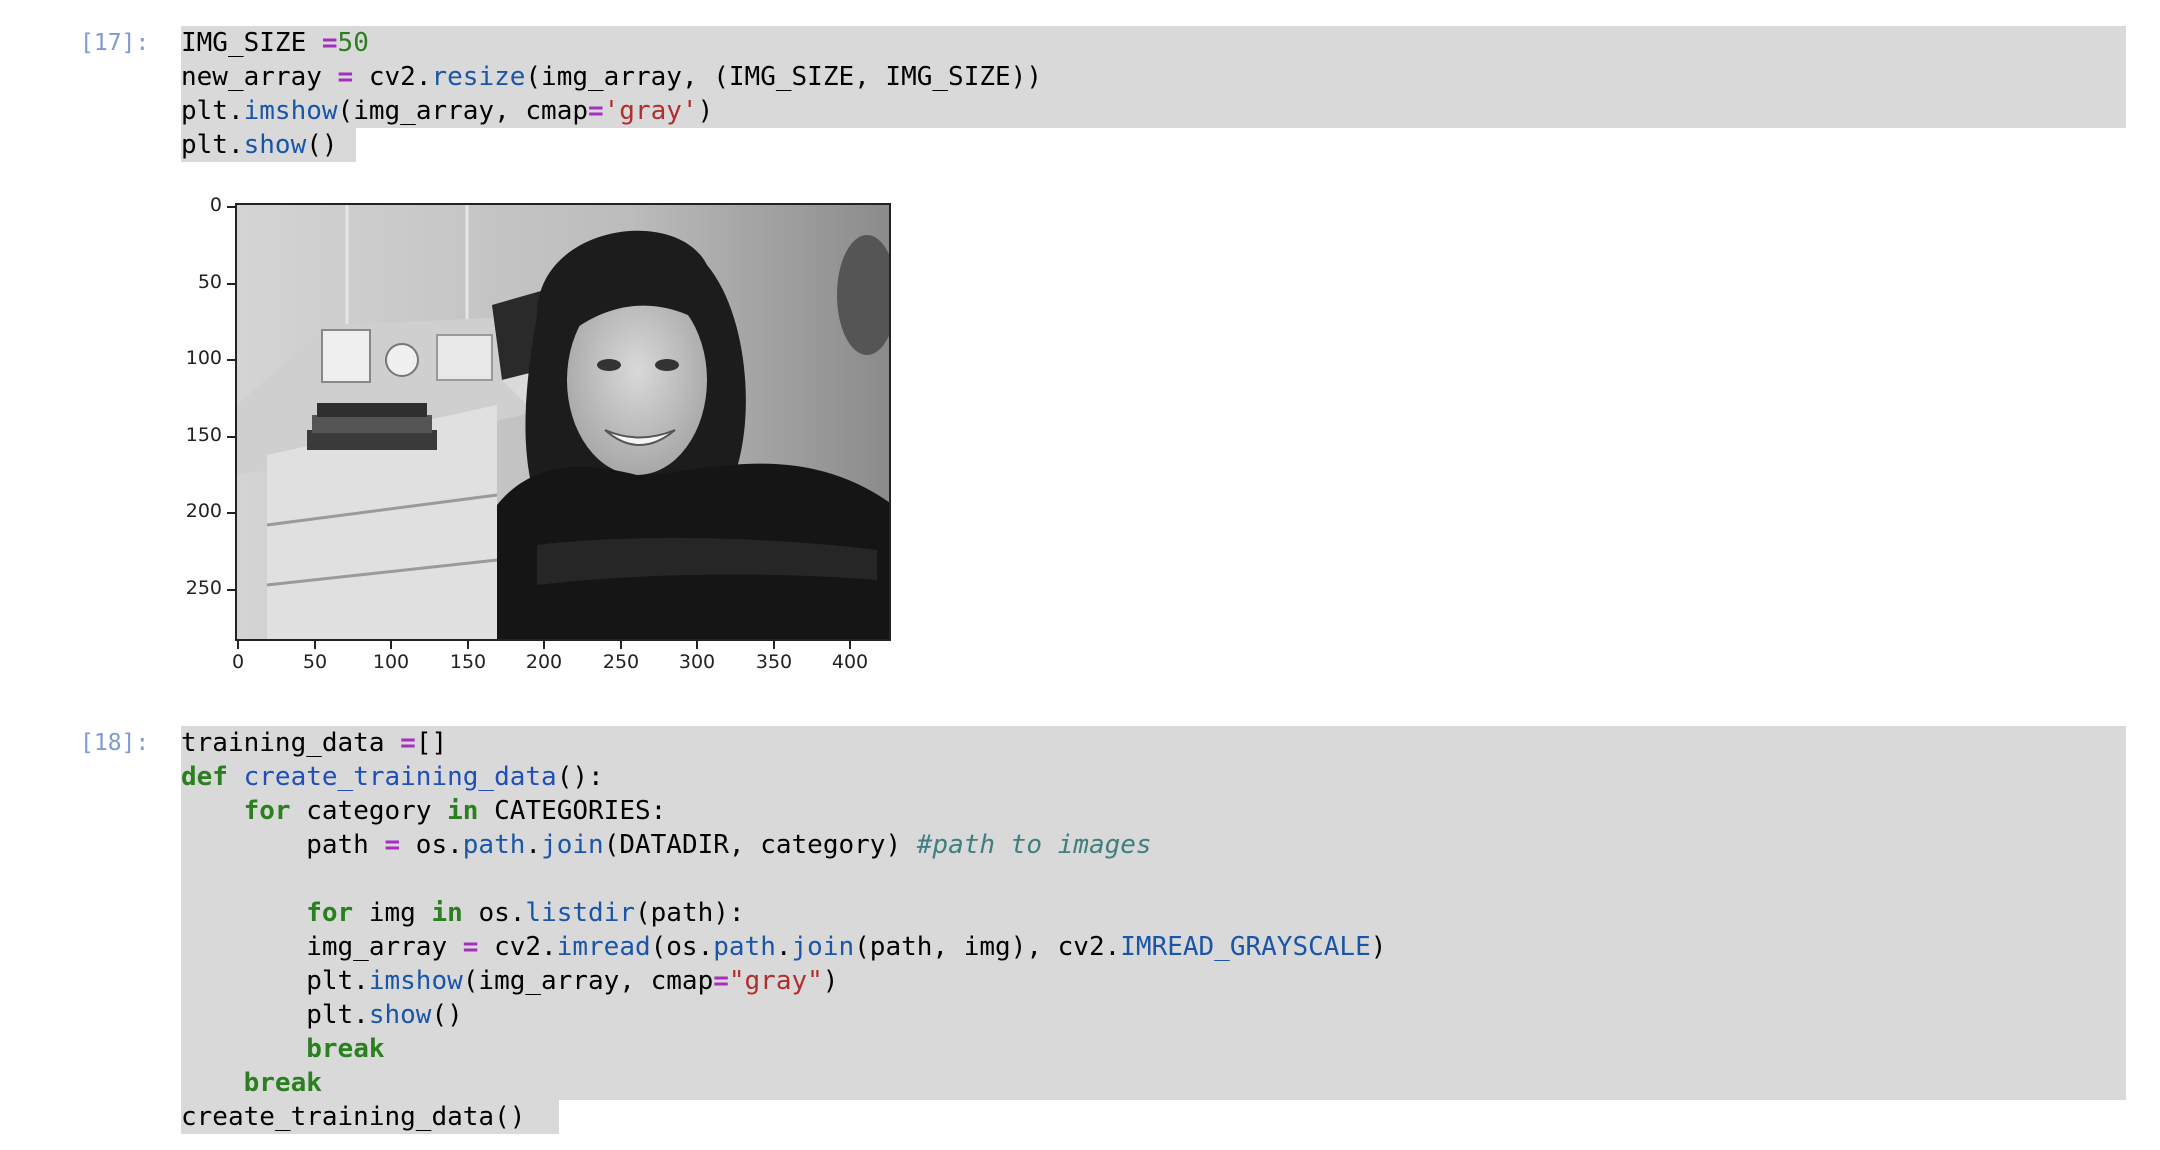 This screenshot has width=2160, height=1150. I want to click on code-token: path, so click(283, 845).